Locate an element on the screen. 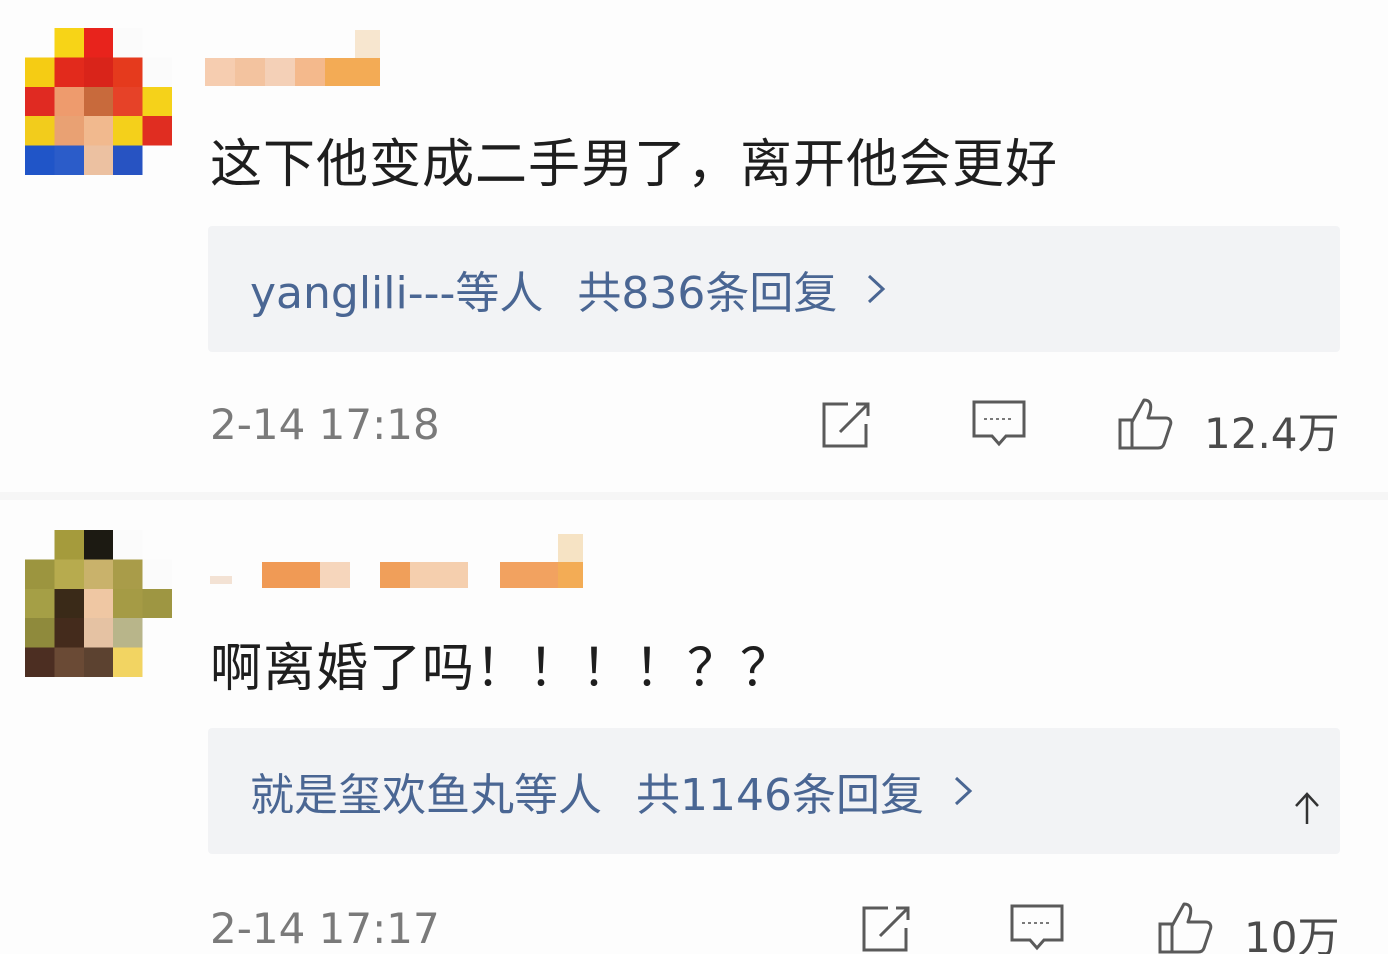 The height and width of the screenshot is (954, 1388). like-count: 10万 is located at coordinates (1292, 933).